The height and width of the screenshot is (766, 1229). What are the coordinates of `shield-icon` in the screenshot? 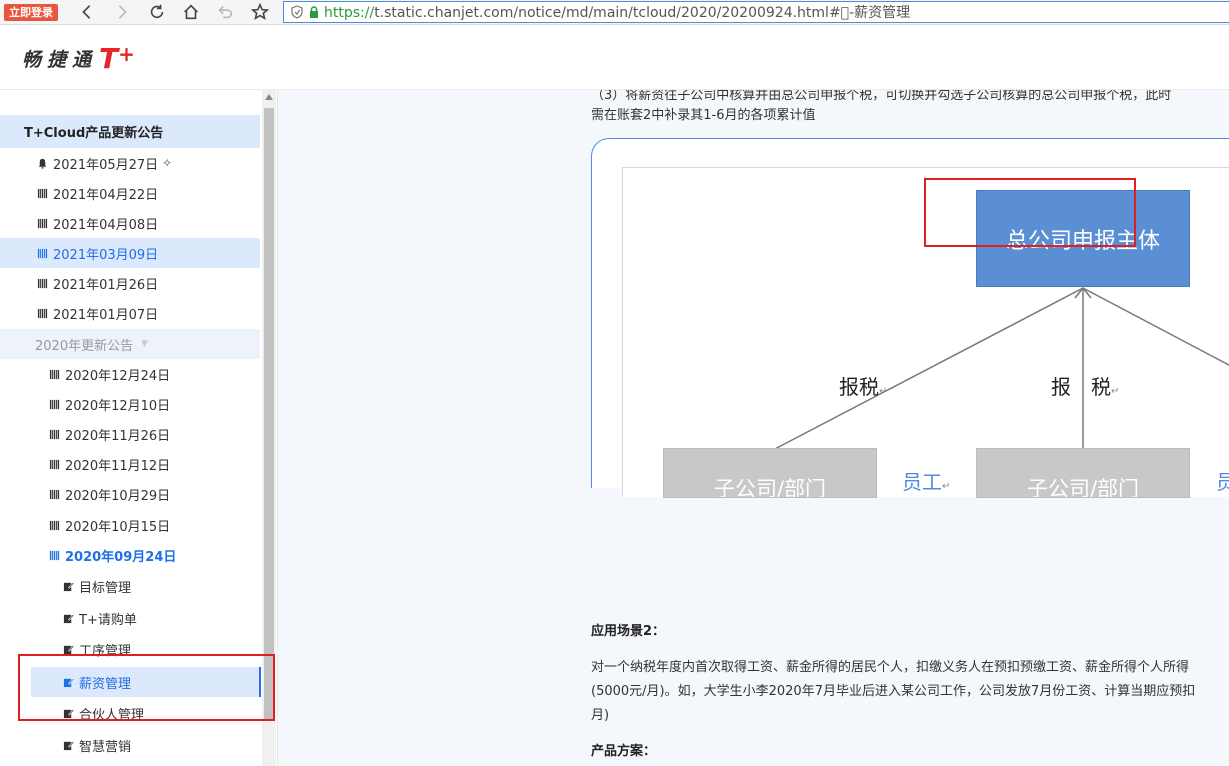 It's located at (297, 12).